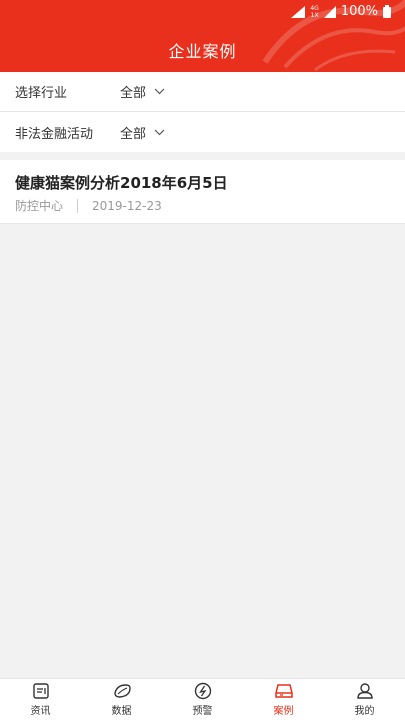 This screenshot has width=405, height=720. I want to click on article-meta: 防控中心 2019-12-23, so click(88, 205).